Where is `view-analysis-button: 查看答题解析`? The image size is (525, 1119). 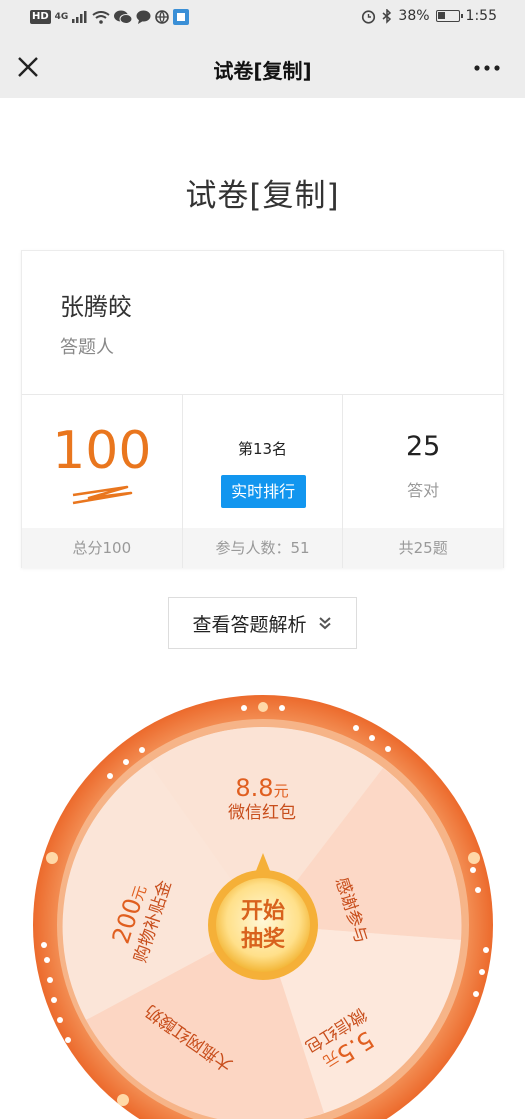 view-analysis-button: 查看答题解析 is located at coordinates (262, 623).